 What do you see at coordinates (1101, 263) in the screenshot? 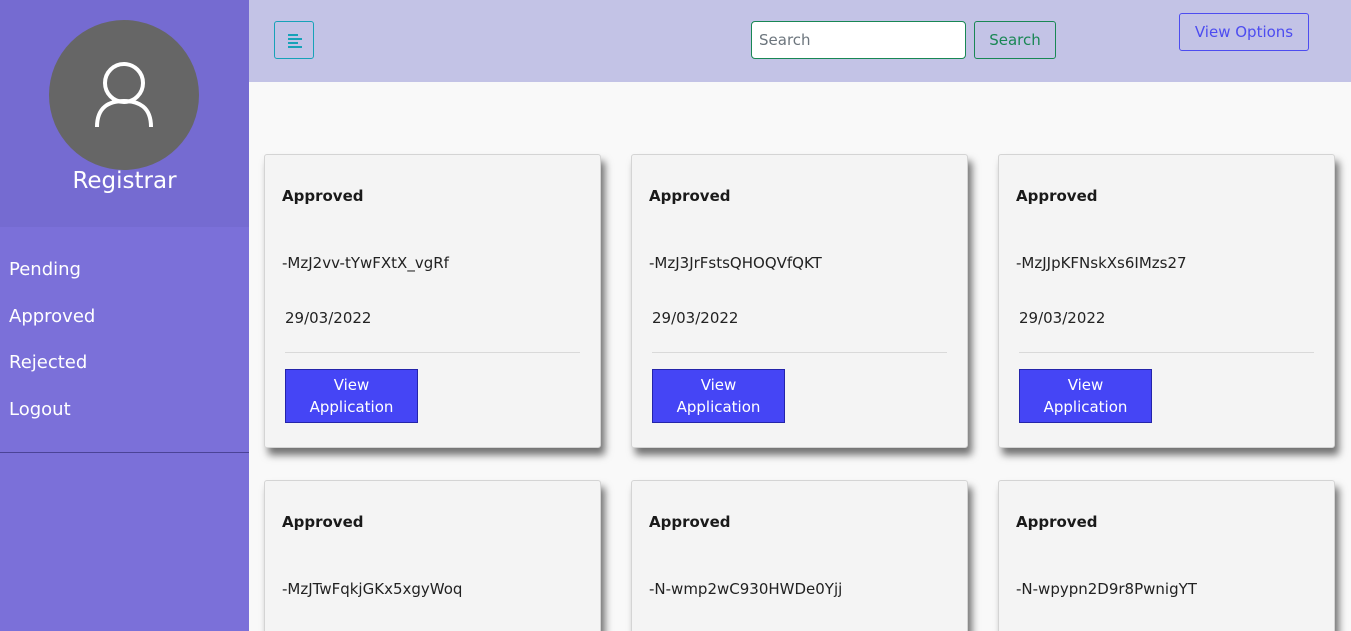
I see `application-id: -MzJJpKFNskXs6IMzs27` at bounding box center [1101, 263].